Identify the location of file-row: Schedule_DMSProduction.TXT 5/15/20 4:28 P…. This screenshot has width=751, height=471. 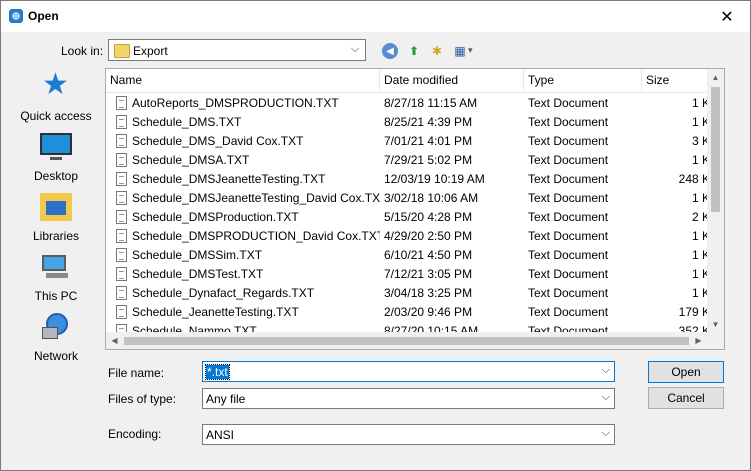
(408, 217).